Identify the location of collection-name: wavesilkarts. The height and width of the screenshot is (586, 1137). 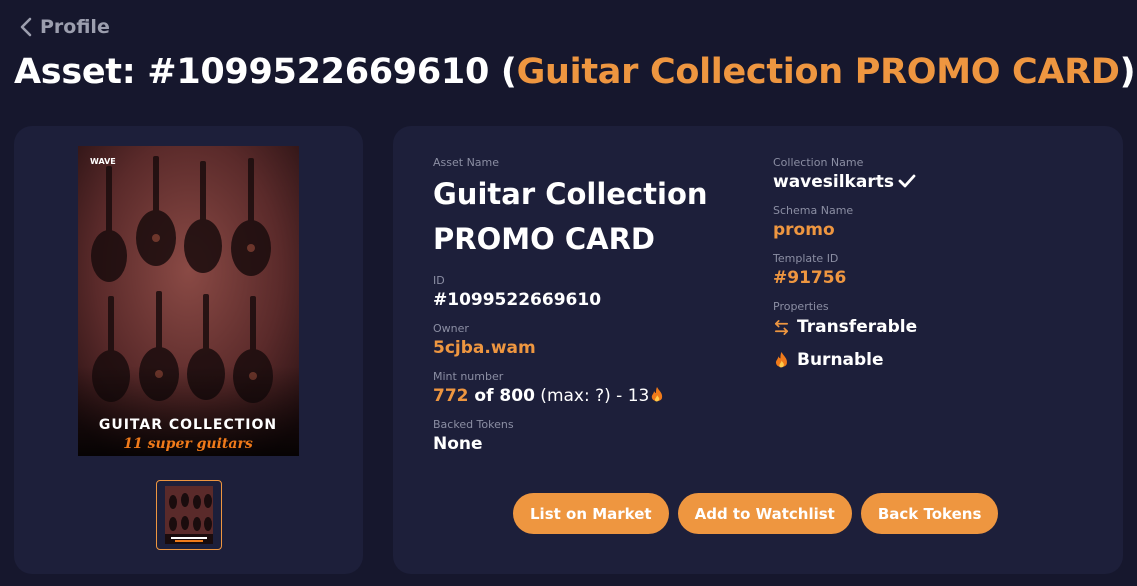
(833, 182).